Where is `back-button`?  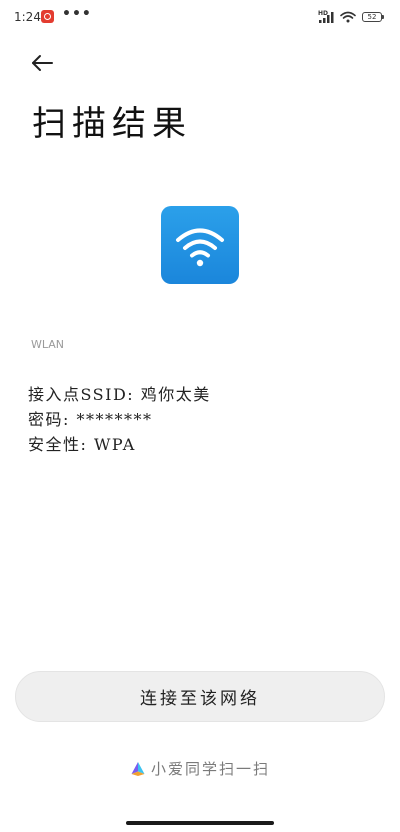 back-button is located at coordinates (42, 63).